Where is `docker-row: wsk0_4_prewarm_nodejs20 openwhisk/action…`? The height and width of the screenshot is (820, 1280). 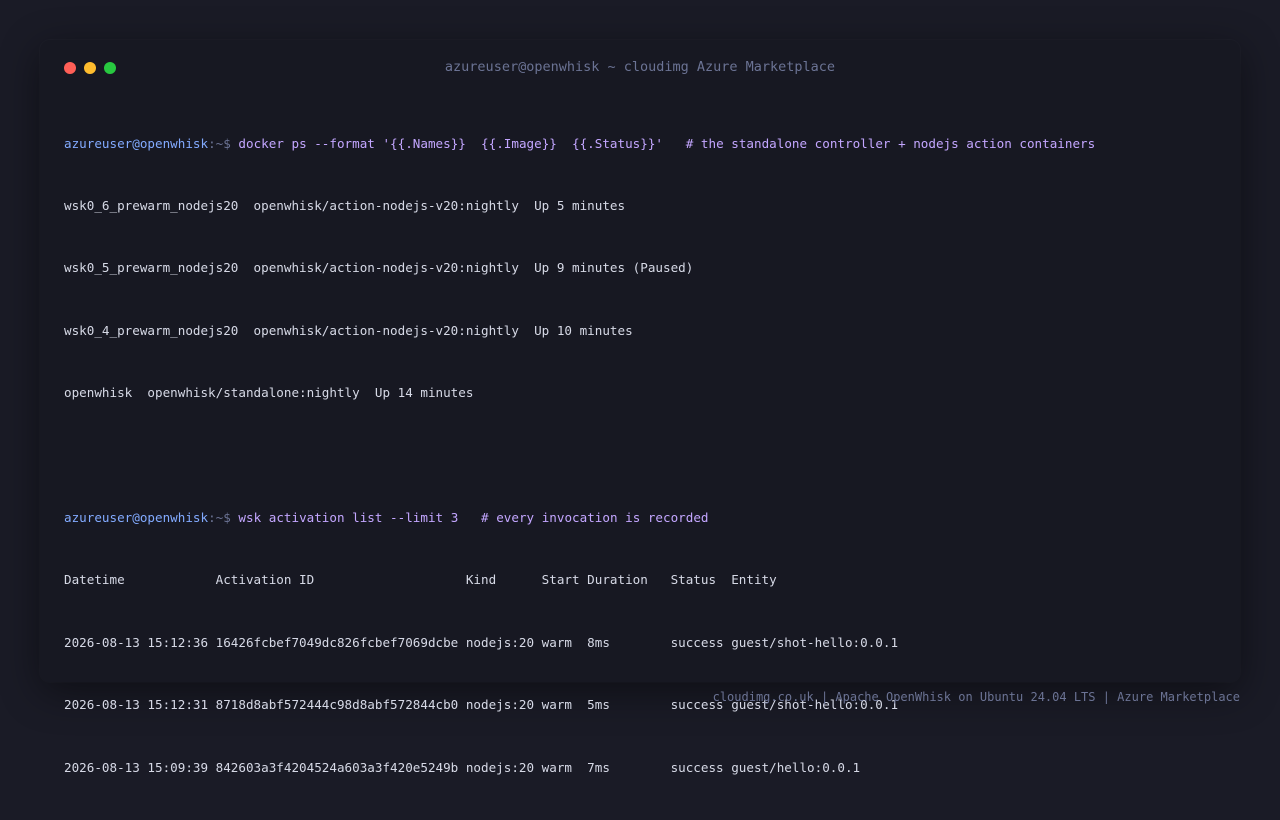
docker-row: wsk0_4_prewarm_nodejs20 openwhisk/action… is located at coordinates (348, 330).